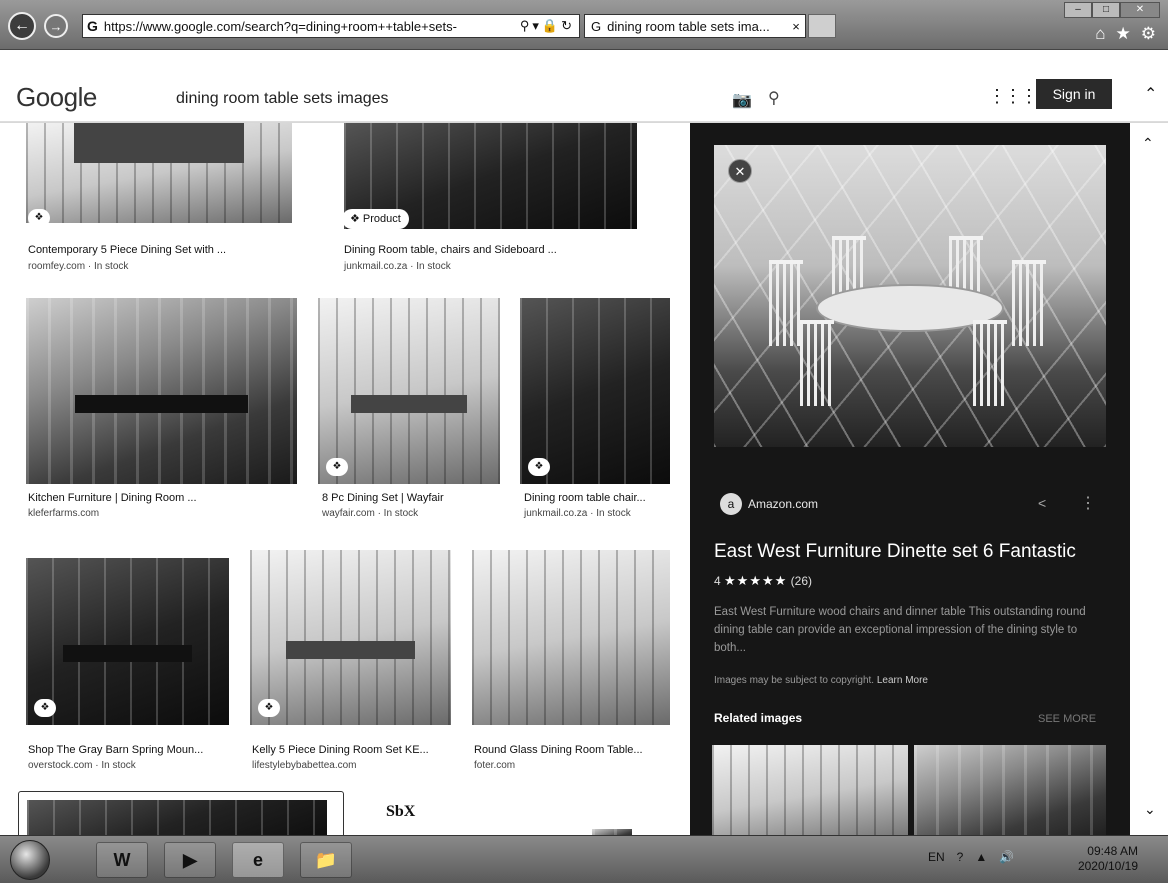 The image size is (1168, 883). I want to click on chevron-down-icon: ⌄, so click(1150, 809).